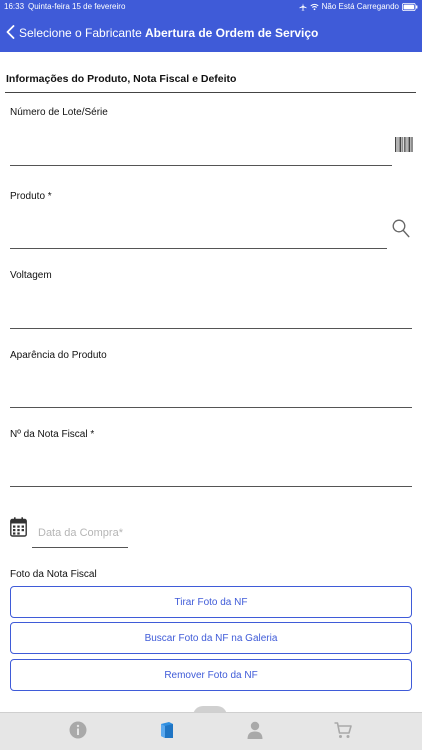 The width and height of the screenshot is (422, 750). What do you see at coordinates (211, 675) in the screenshot?
I see `remove-invoice-photo-button: Remover Foto da NF` at bounding box center [211, 675].